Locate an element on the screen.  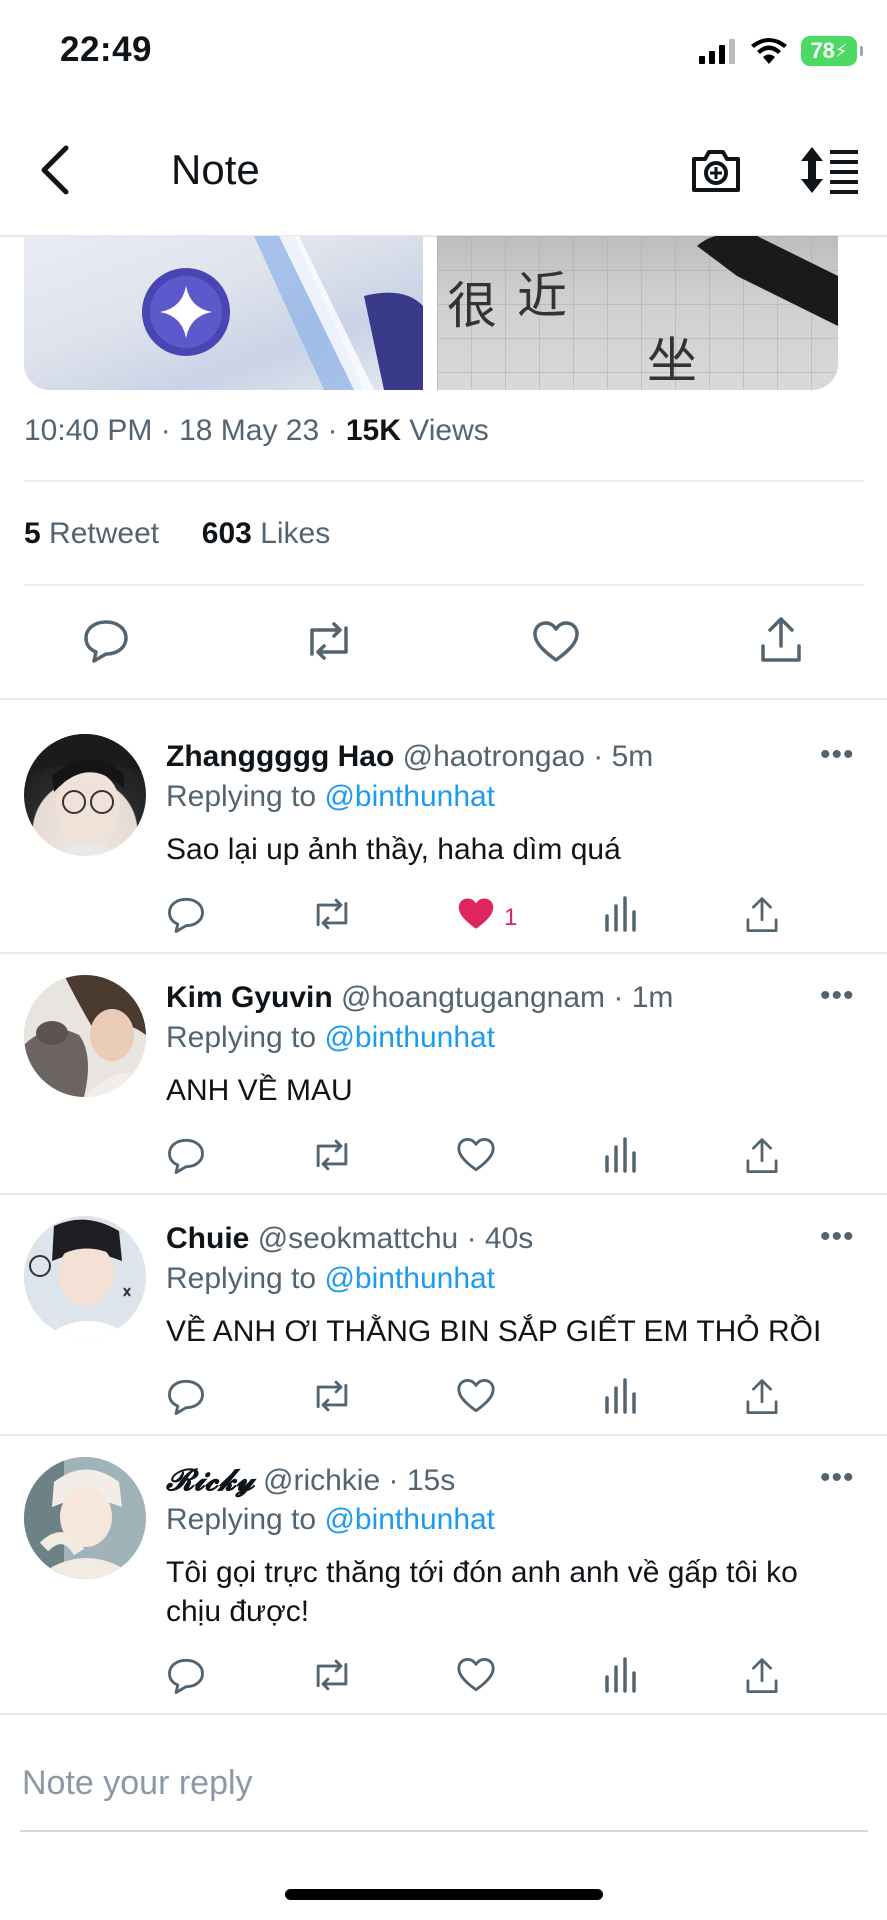
status-time: 22:49 is located at coordinates (106, 49).